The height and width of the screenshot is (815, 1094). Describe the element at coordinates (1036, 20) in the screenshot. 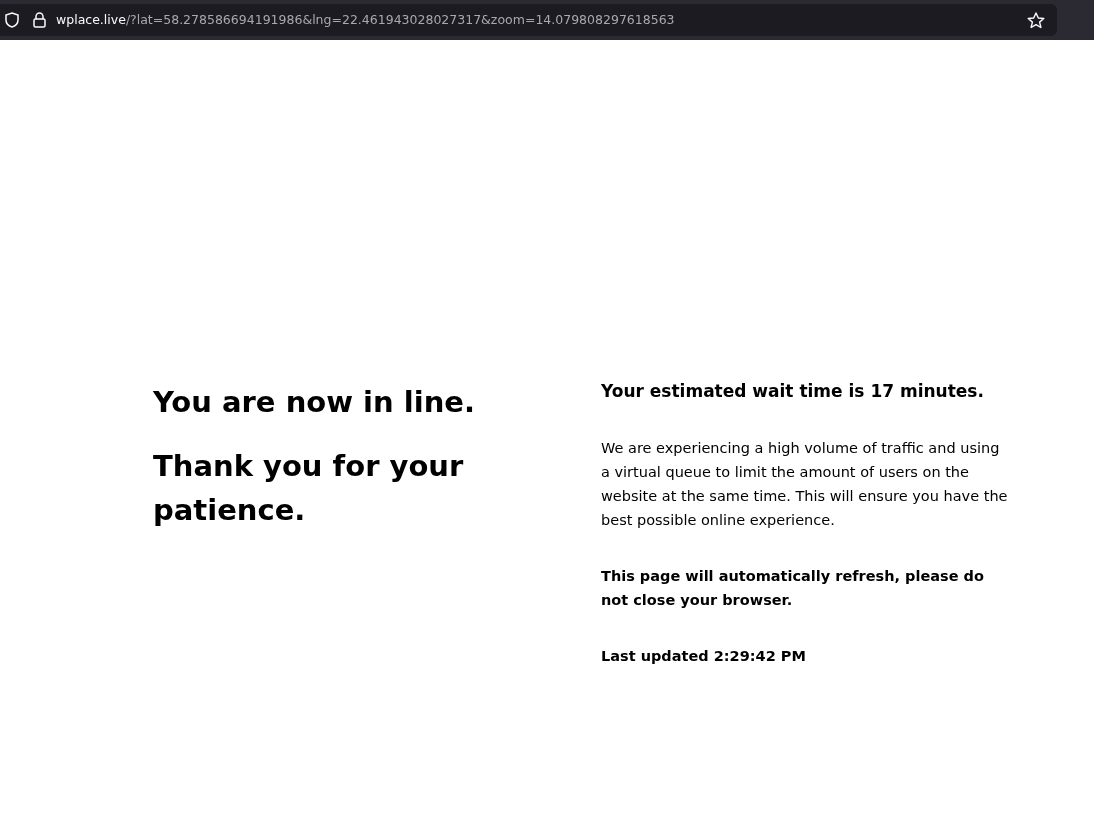

I see `star-icon` at that location.